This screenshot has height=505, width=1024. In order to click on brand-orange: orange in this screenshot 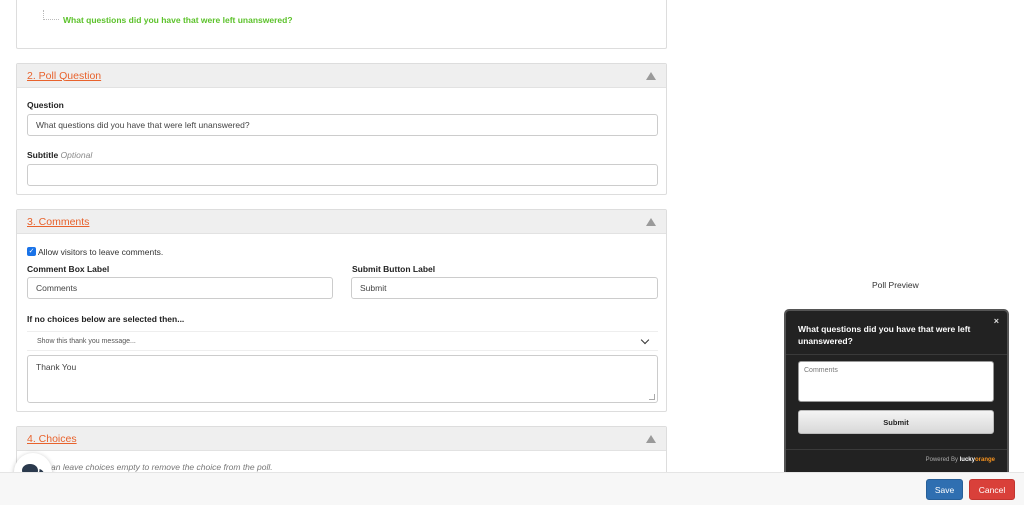, I will do `click(984, 460)`.